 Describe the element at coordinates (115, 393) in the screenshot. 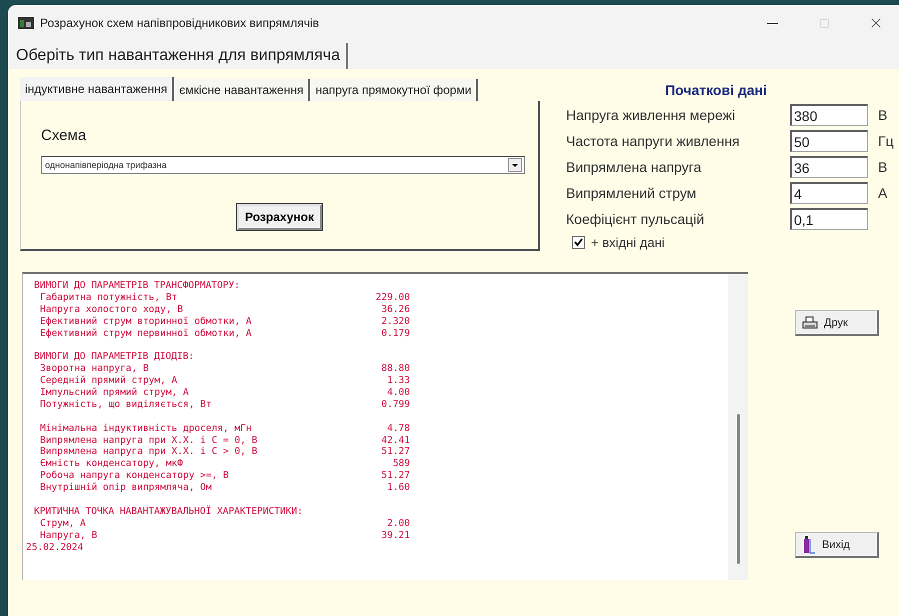

I see `report-label: Імпульсний прямий струм, А` at that location.